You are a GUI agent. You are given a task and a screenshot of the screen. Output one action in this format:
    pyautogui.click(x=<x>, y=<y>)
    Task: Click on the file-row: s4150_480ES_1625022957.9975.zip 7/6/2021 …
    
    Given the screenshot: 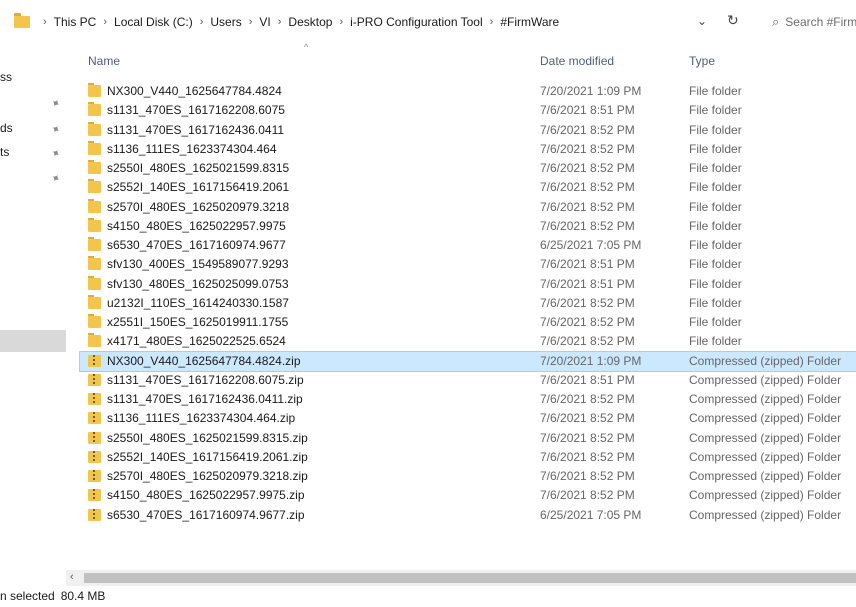 What is the action you would take?
    pyautogui.click(x=468, y=495)
    